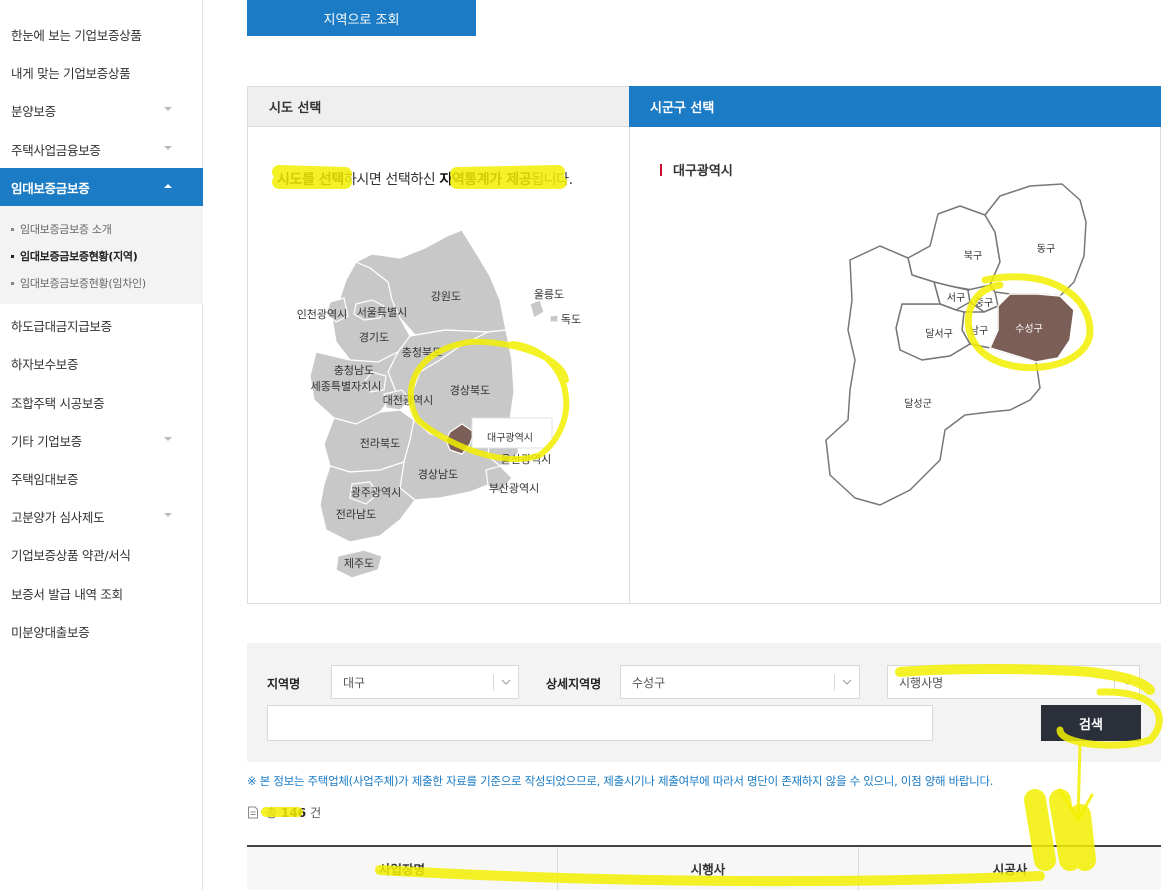 The height and width of the screenshot is (896, 1174). What do you see at coordinates (526, 459) in the screenshot?
I see `province-label: 울산광역시` at bounding box center [526, 459].